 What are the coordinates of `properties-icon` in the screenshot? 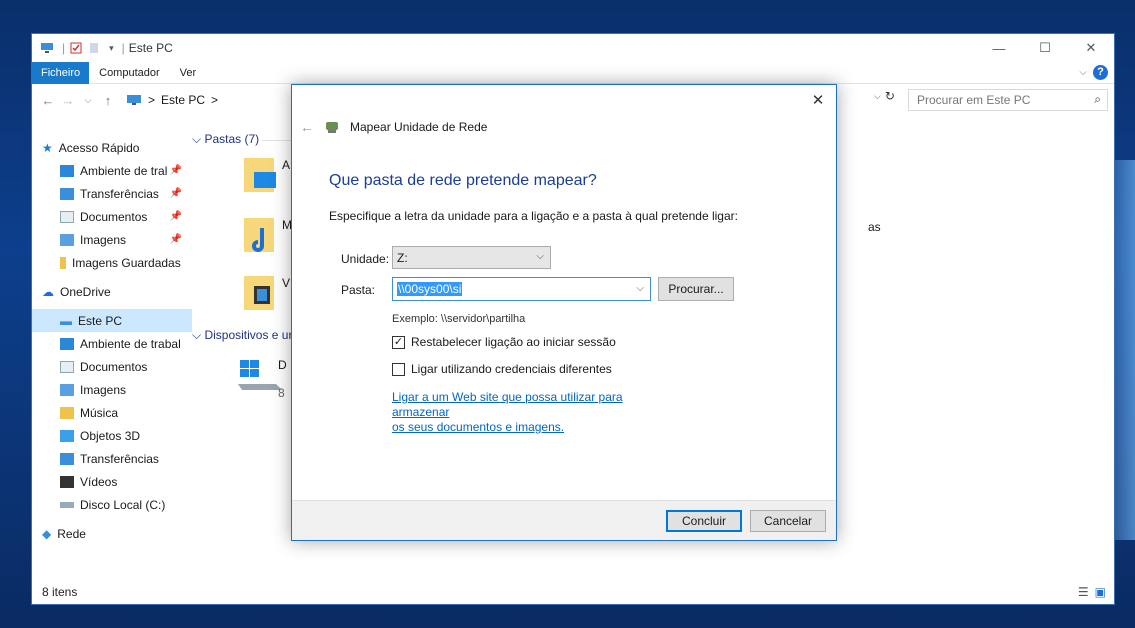 It's located at (76, 48).